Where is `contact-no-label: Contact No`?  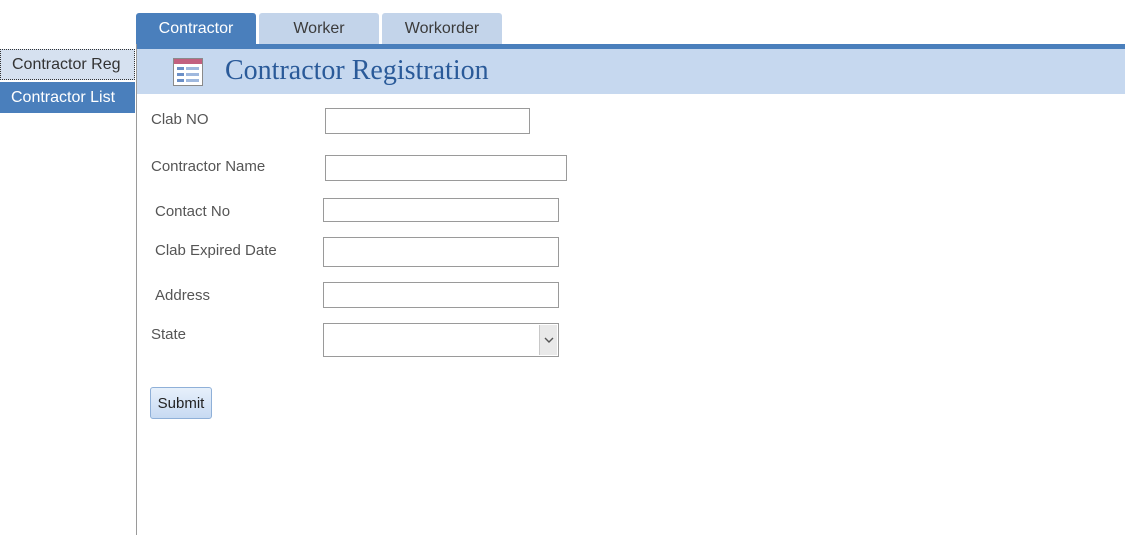
contact-no-label: Contact No is located at coordinates (193, 211).